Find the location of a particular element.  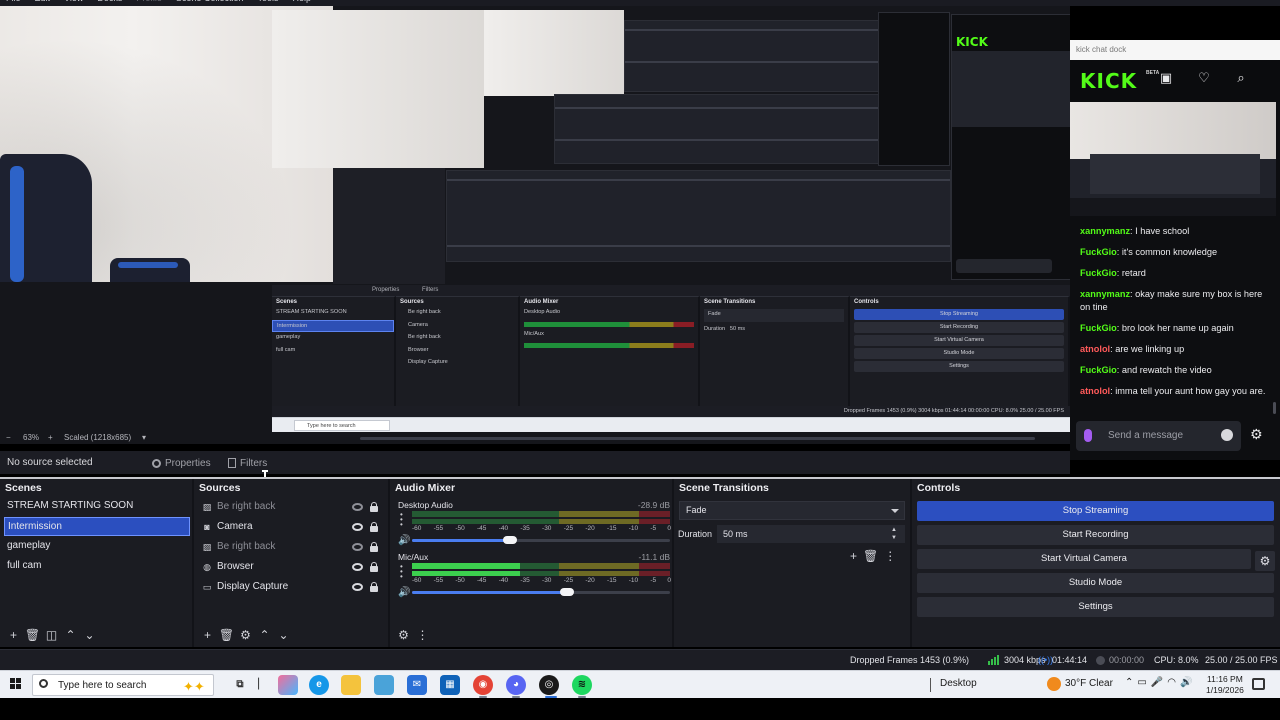

screen-icon: ▣ is located at coordinates (1166, 78).